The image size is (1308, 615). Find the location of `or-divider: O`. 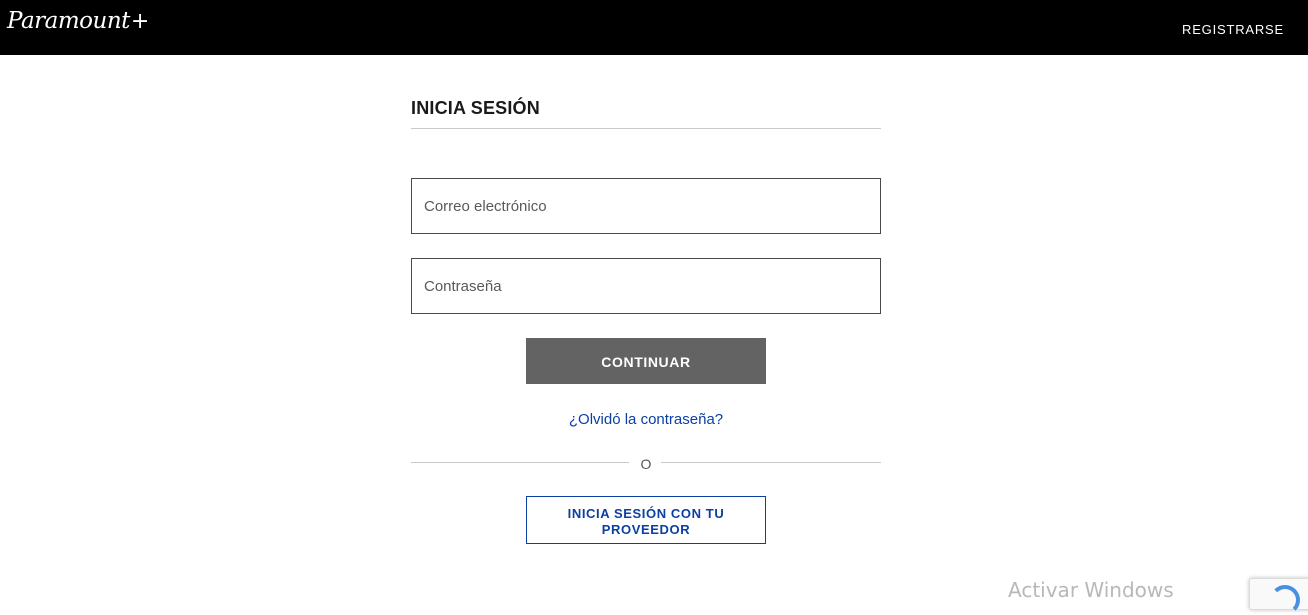

or-divider: O is located at coordinates (646, 466).